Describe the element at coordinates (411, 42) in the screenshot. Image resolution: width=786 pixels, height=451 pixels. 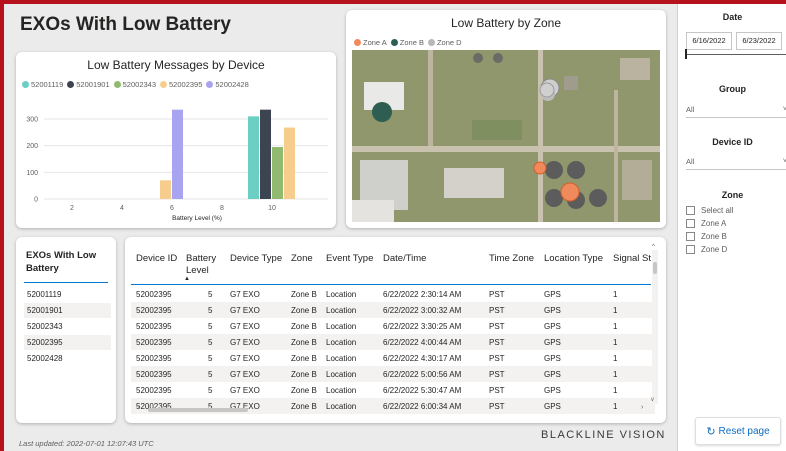
I see `legend-label: Zone B` at that location.